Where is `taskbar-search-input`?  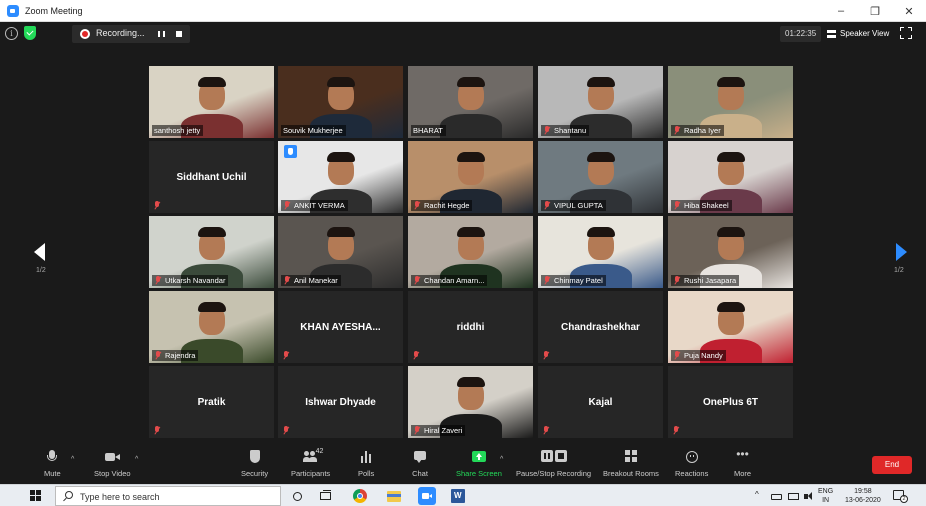 taskbar-search-input is located at coordinates (177, 496).